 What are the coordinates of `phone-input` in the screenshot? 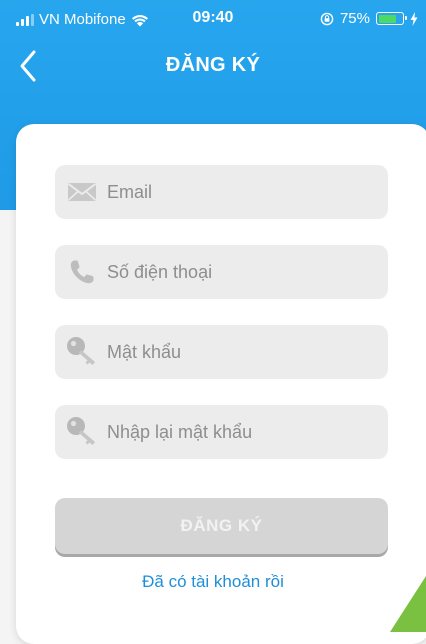 It's located at (237, 272).